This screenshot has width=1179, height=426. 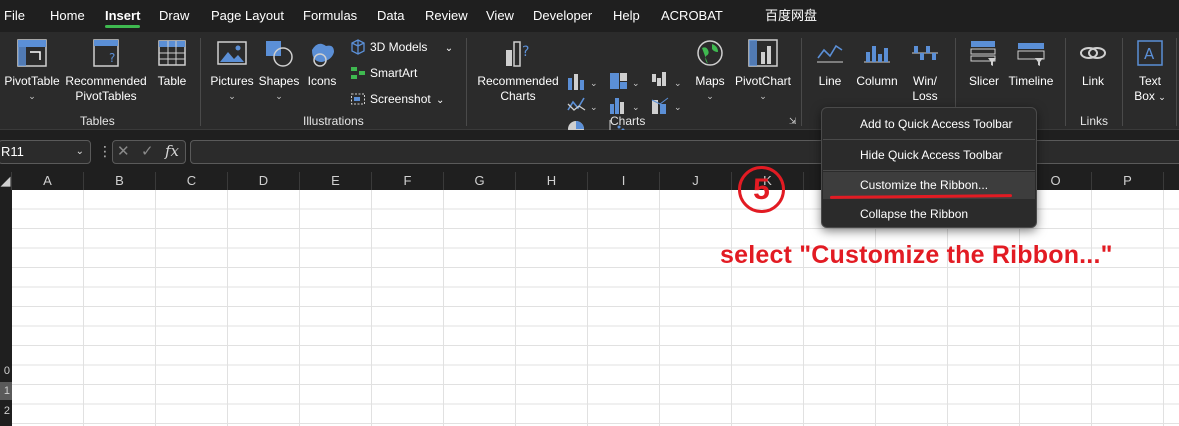 What do you see at coordinates (763, 53) in the screenshot?
I see `pivotchart-icon` at bounding box center [763, 53].